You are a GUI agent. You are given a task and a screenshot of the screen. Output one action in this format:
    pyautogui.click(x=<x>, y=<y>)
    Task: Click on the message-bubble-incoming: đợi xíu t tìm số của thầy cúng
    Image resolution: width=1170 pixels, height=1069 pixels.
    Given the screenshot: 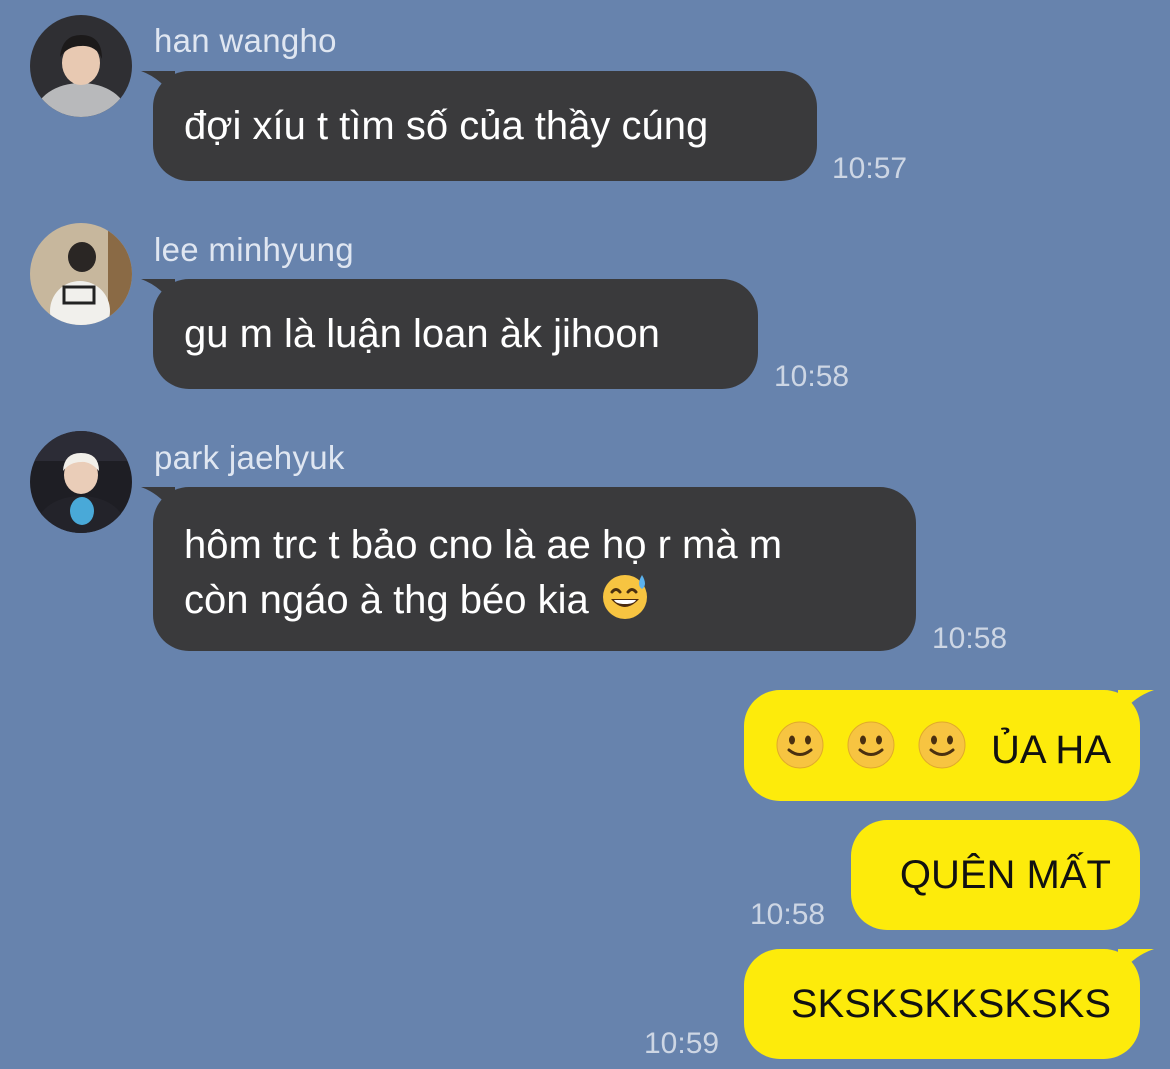 What is the action you would take?
    pyautogui.click(x=479, y=126)
    